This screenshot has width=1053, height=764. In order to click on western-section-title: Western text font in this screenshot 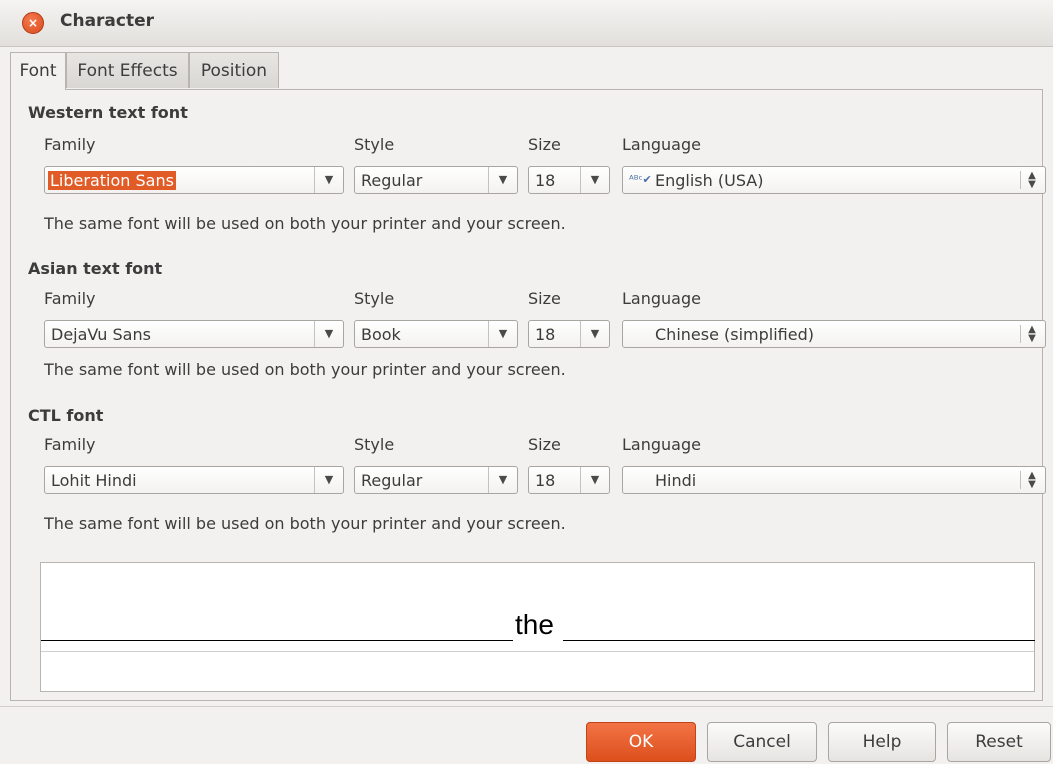, I will do `click(108, 112)`.